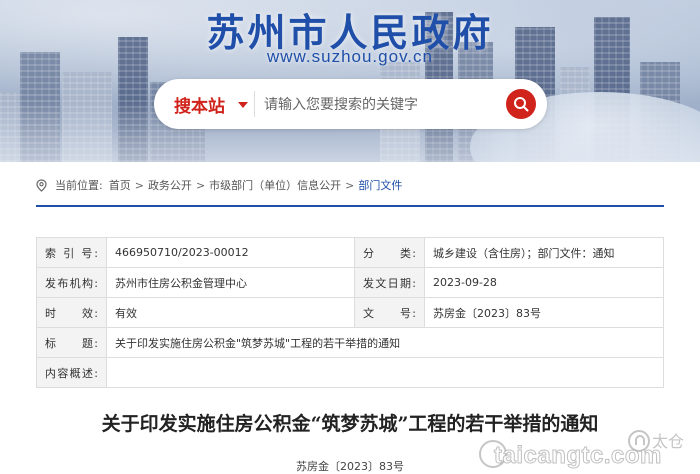 This screenshot has height=474, width=700. Describe the element at coordinates (350, 424) in the screenshot. I see `document-title: 关于印发实施住房公积金“筑梦苏城”工程的若干举措的通知` at that location.